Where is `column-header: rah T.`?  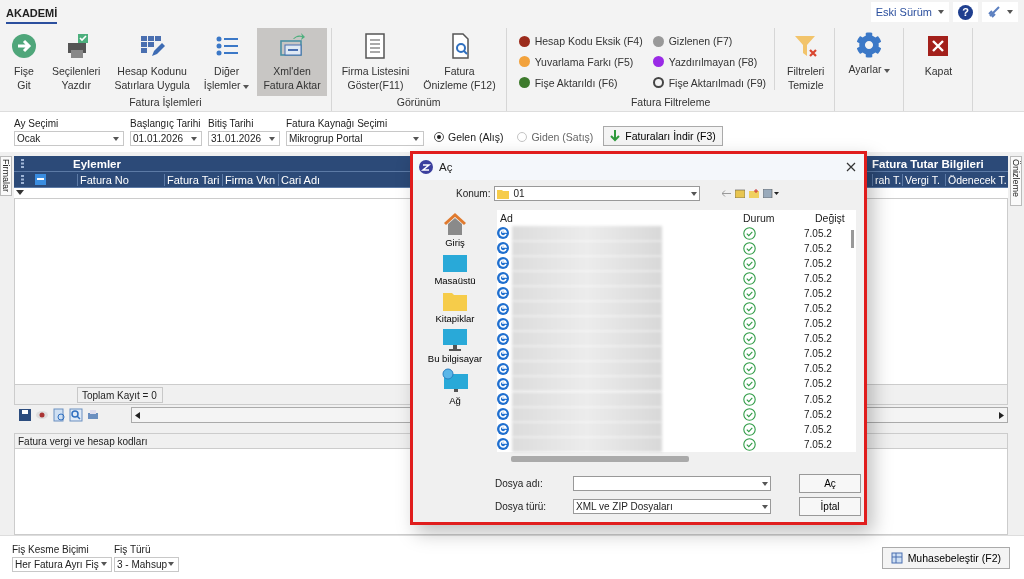 column-header: rah T. is located at coordinates (887, 179).